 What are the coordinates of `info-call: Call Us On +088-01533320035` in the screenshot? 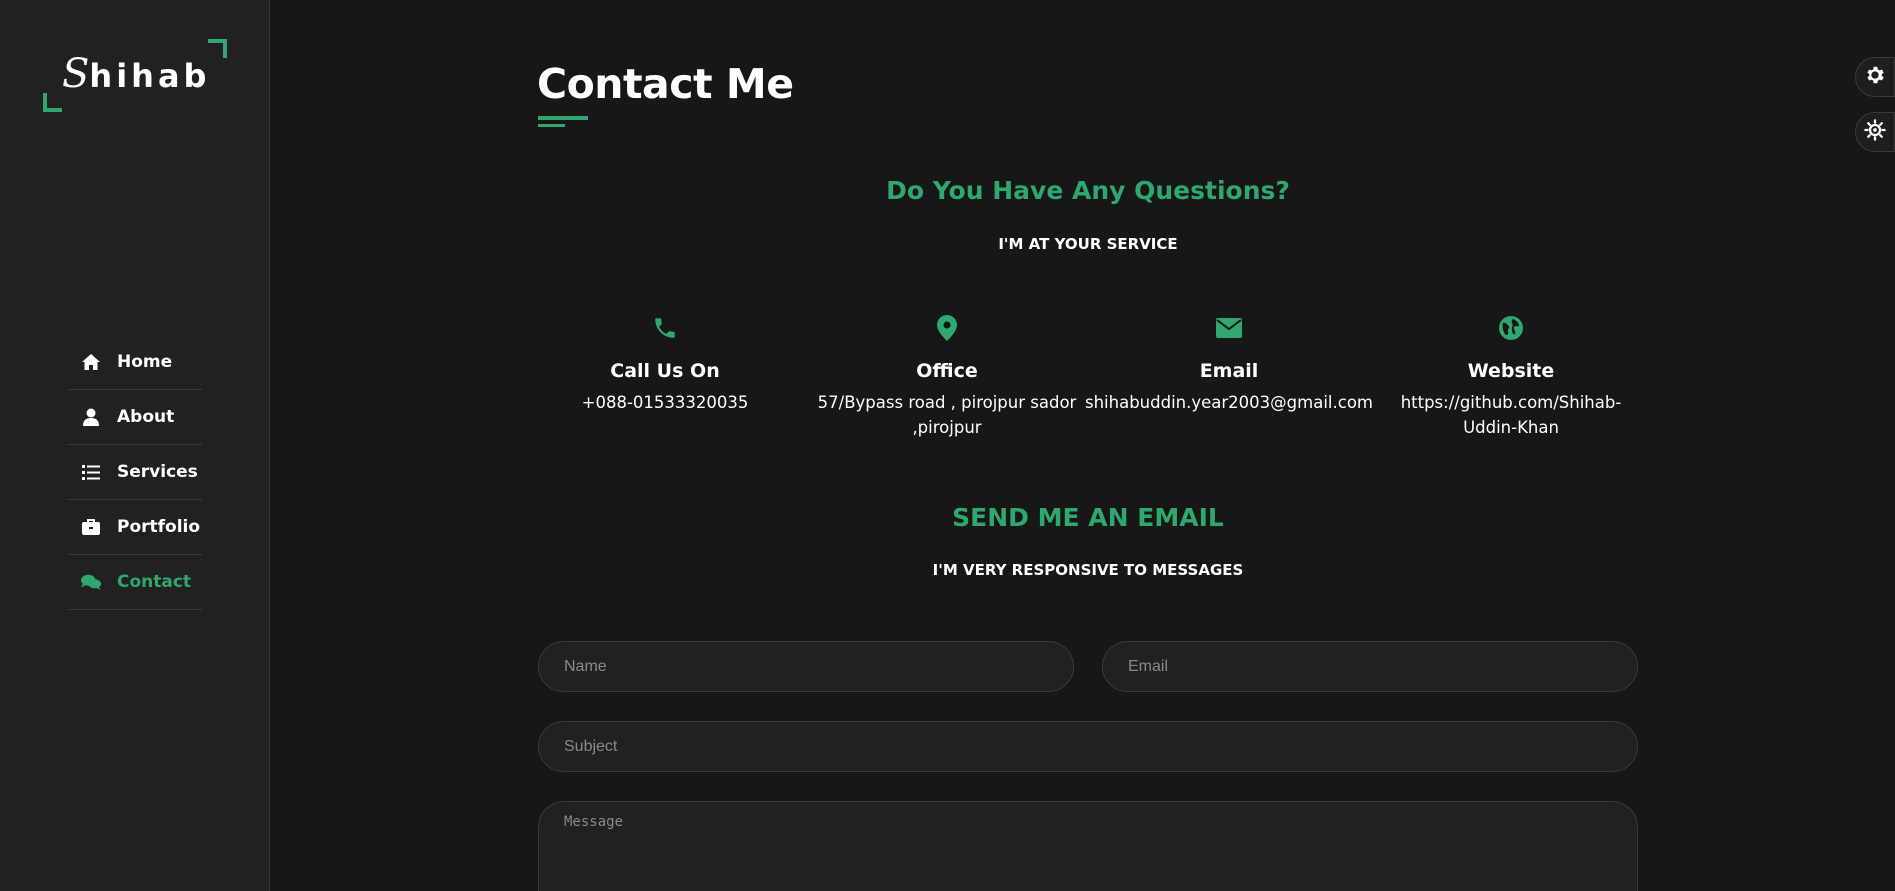 It's located at (665, 363).